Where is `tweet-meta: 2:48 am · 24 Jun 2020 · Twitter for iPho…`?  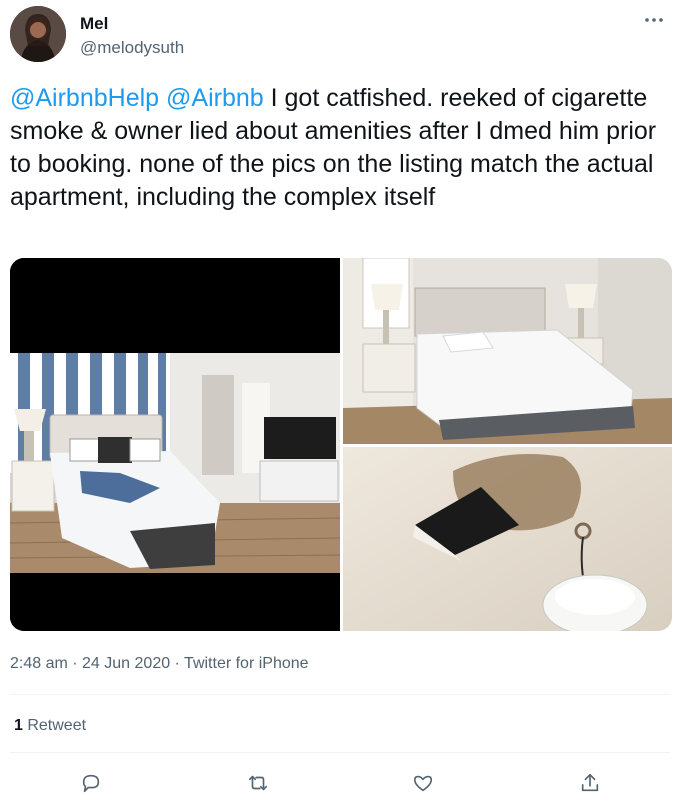 tweet-meta: 2:48 am · 24 Jun 2020 · Twitter for iPho… is located at coordinates (159, 664).